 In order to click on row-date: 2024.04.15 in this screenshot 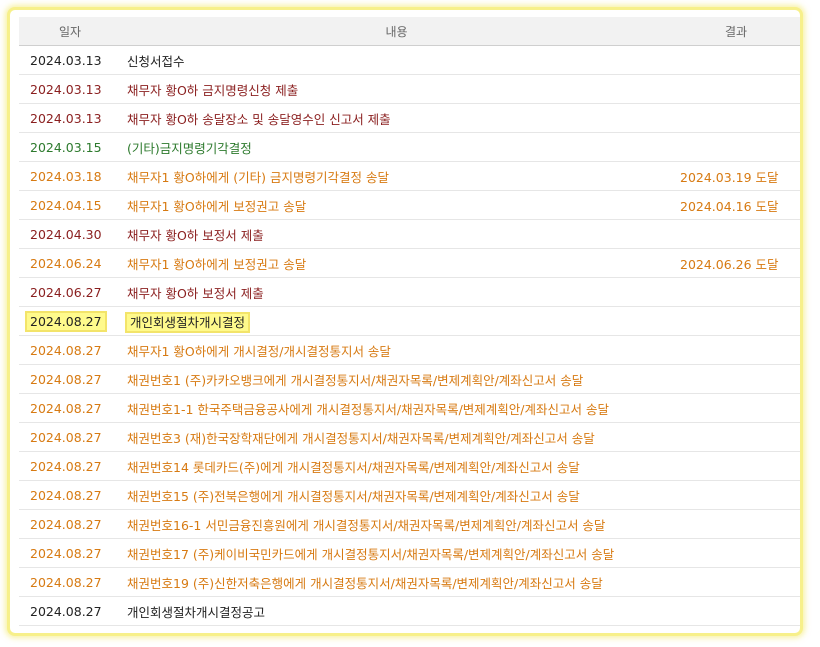, I will do `click(70, 205)`.